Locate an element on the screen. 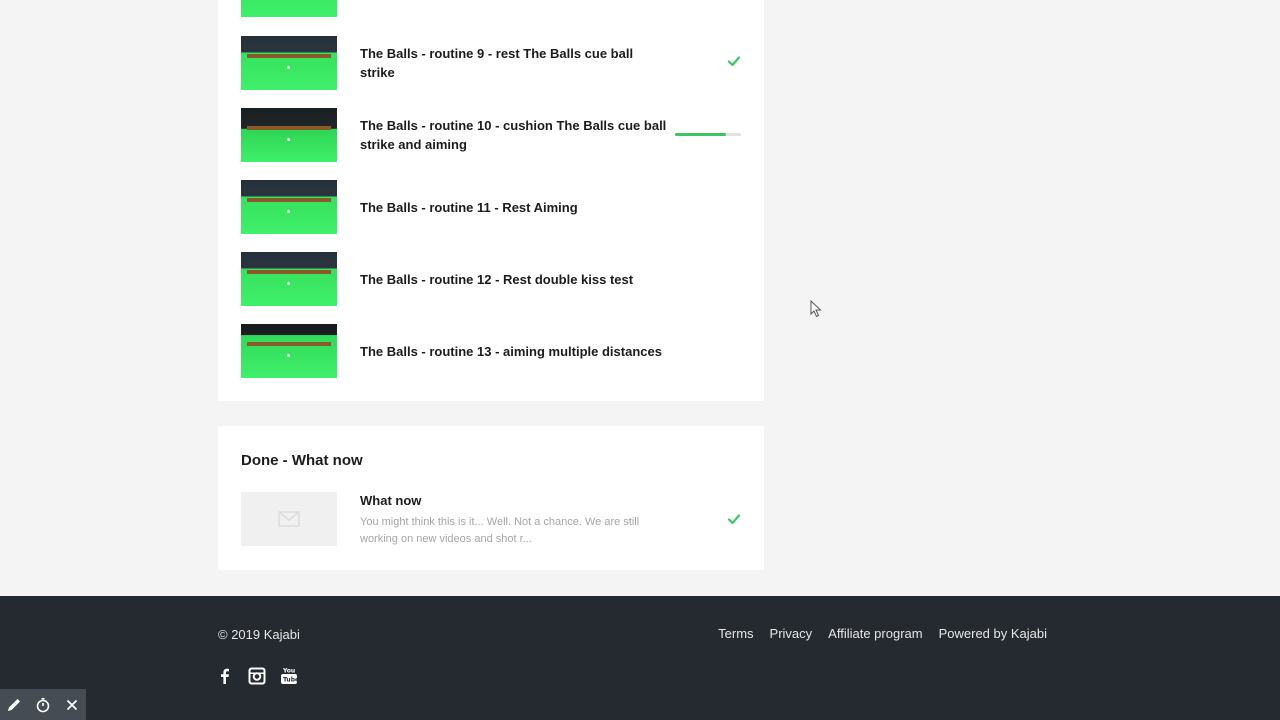 This screenshot has height=720, width=1280. overlay-toolbar is located at coordinates (43, 704).